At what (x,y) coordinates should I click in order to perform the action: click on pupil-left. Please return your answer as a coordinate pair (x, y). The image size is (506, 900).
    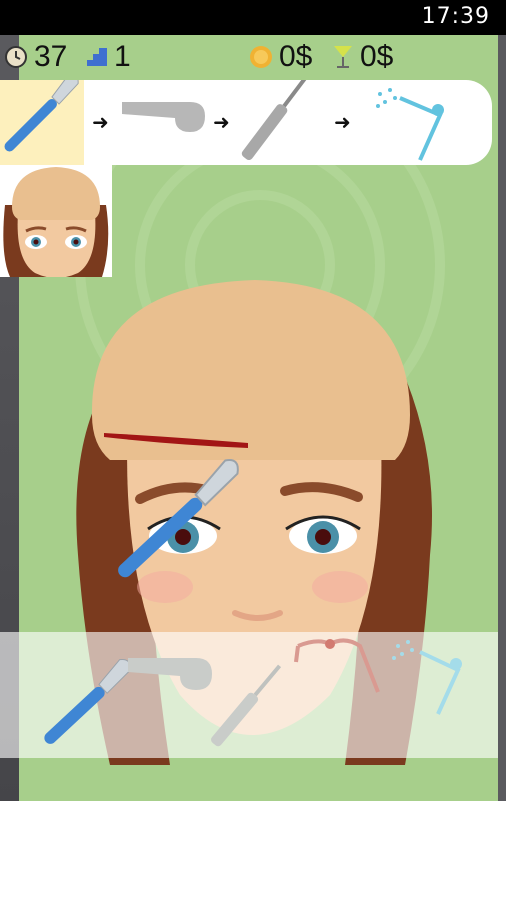
    Looking at the image, I should click on (183, 537).